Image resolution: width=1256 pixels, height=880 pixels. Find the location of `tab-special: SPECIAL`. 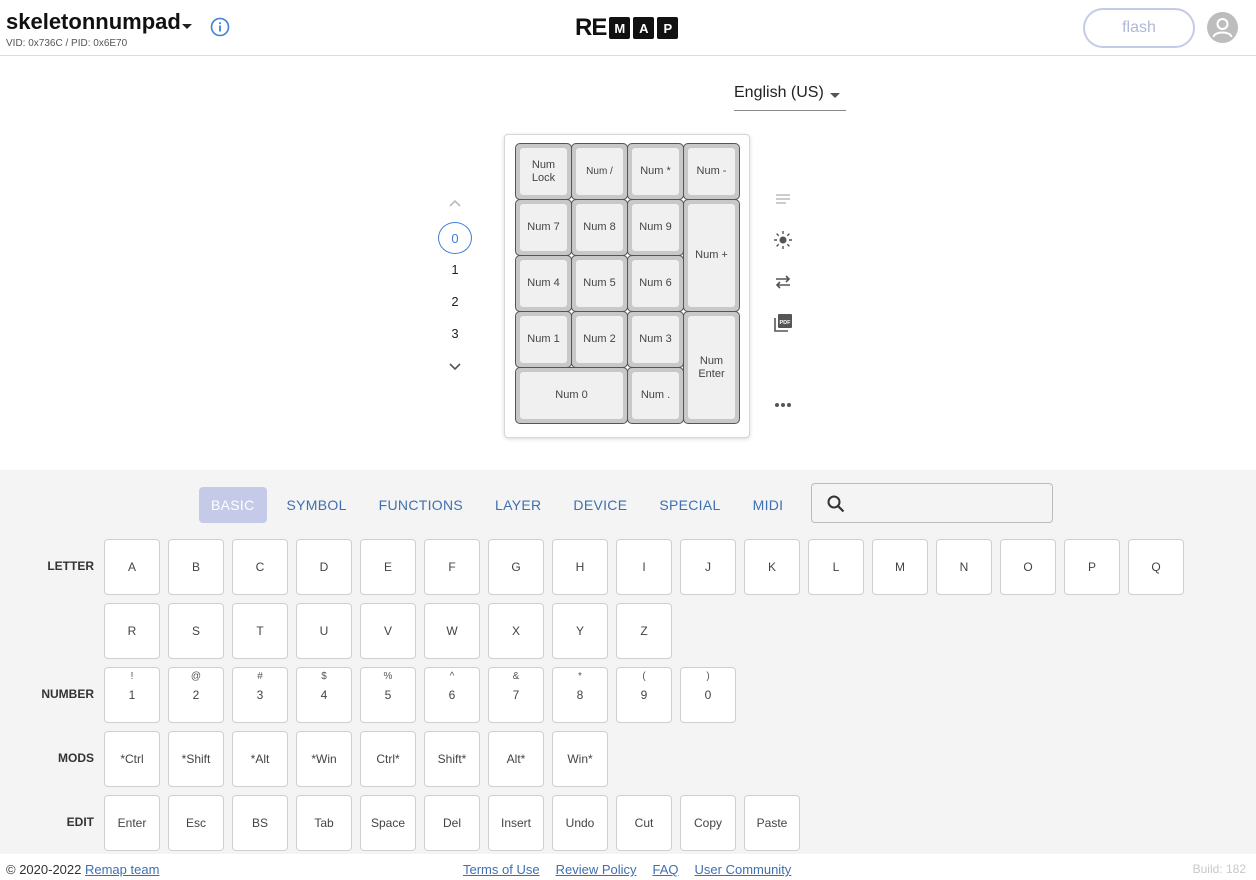

tab-special: SPECIAL is located at coordinates (689, 505).